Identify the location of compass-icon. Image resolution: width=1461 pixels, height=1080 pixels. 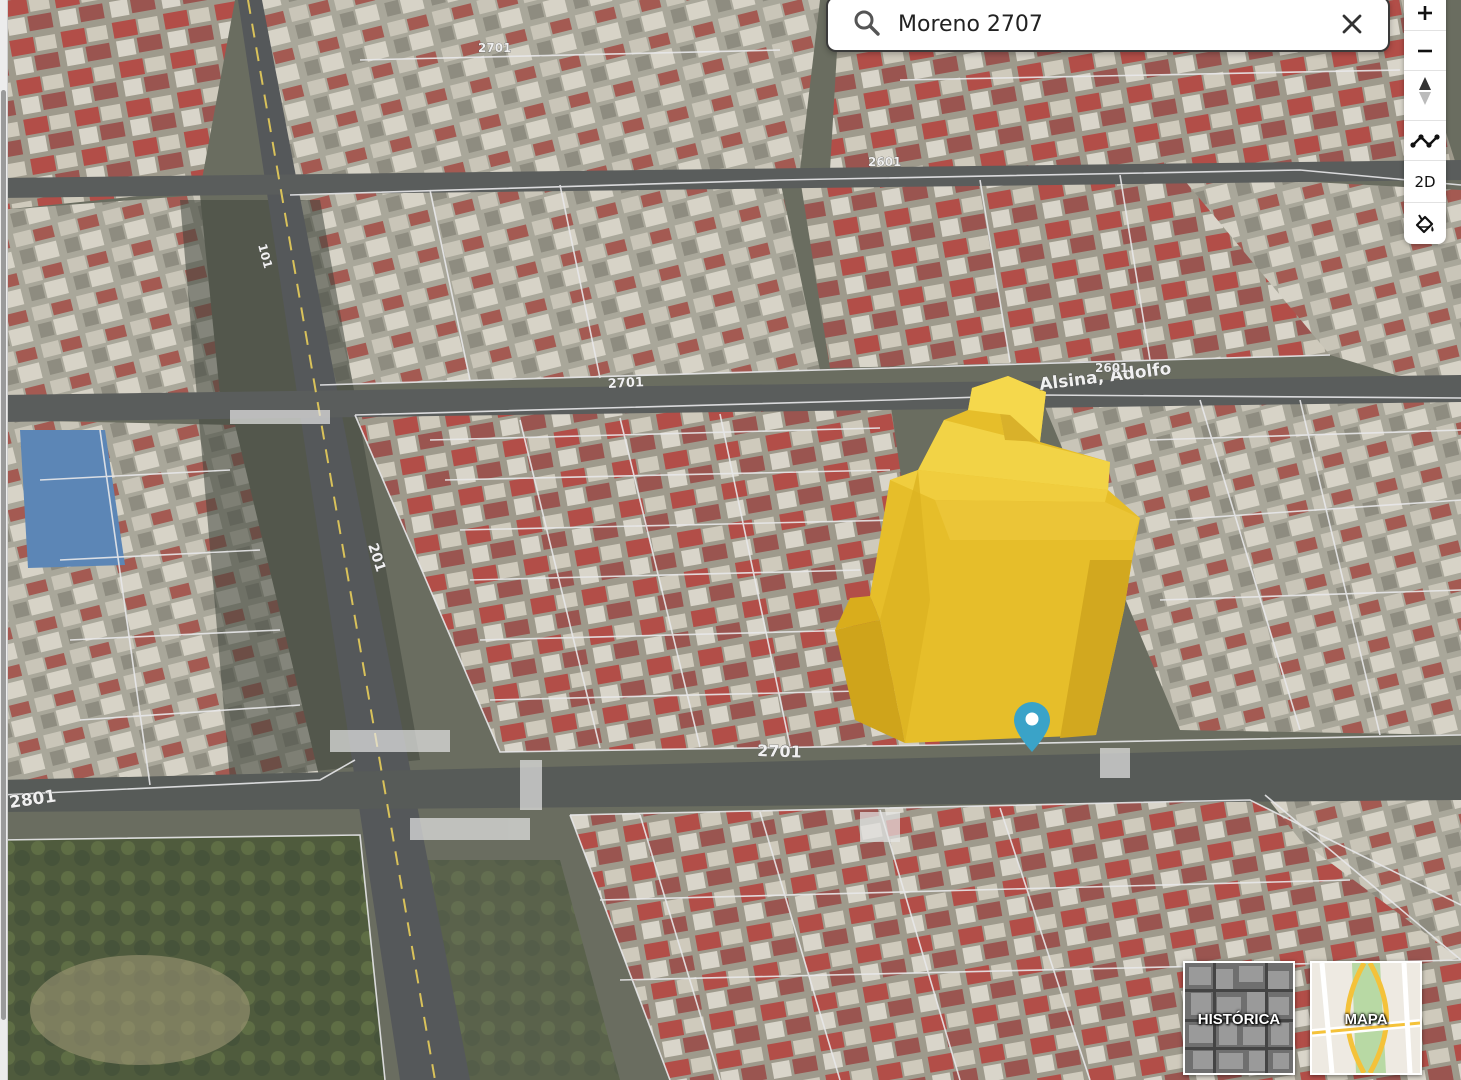
(1425, 91).